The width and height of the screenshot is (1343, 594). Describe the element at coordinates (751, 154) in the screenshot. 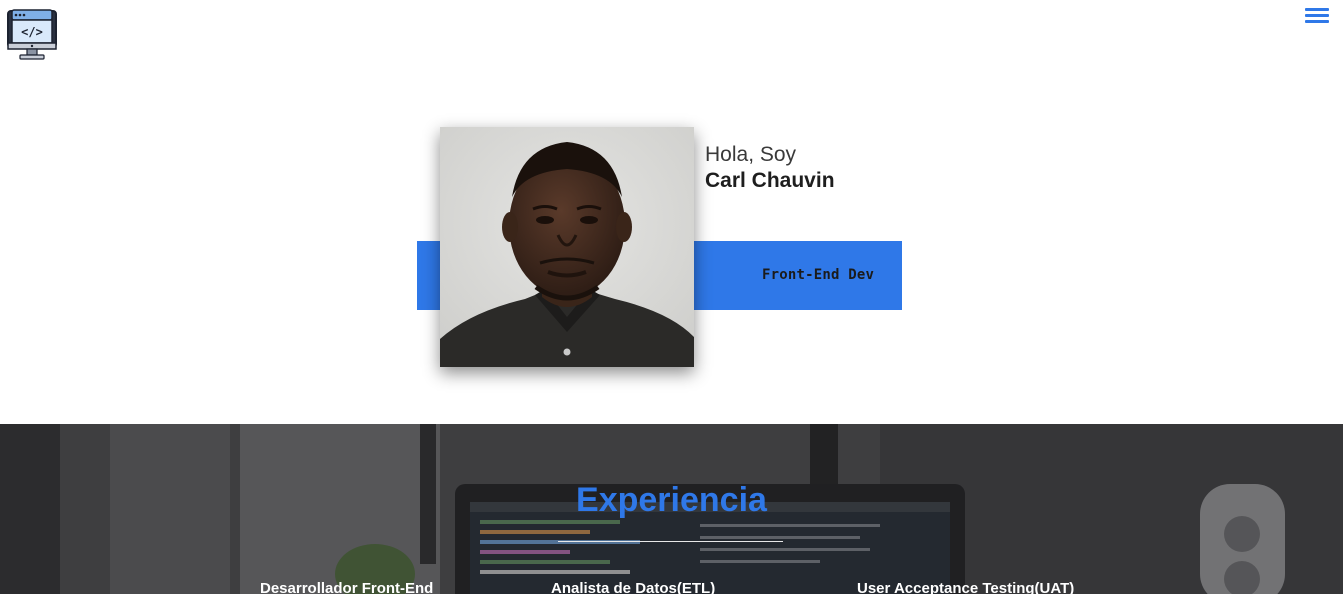

I see `greeting-text: Hola, Soy` at that location.